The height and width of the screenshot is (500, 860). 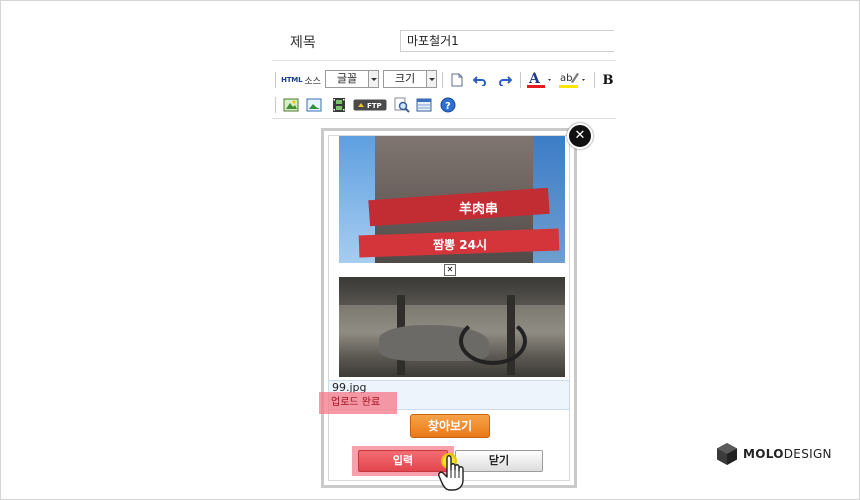 I want to click on table-button, so click(x=424, y=105).